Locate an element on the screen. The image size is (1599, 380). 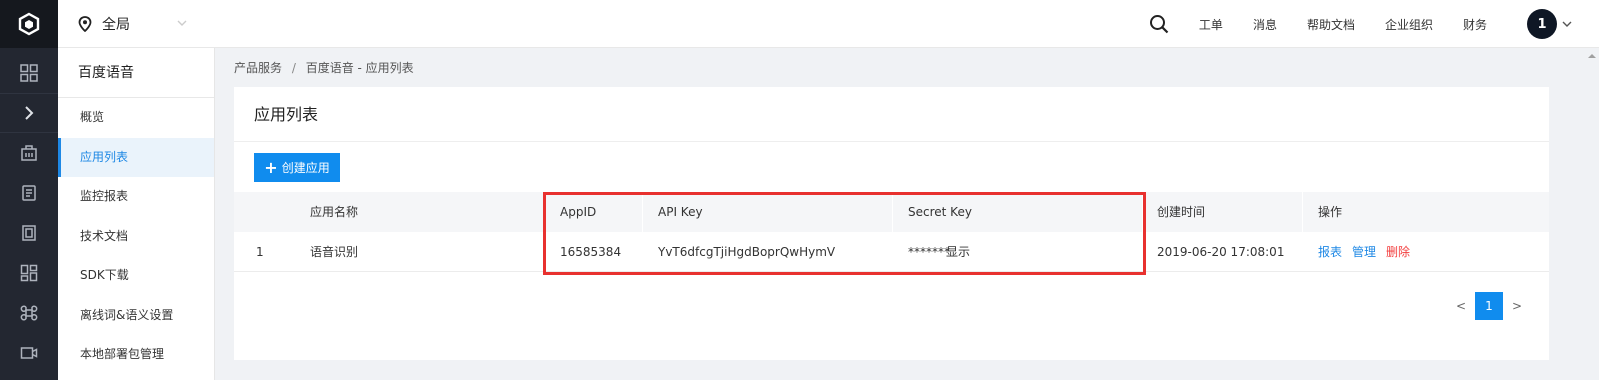
location-pin-icon is located at coordinates (85, 24).